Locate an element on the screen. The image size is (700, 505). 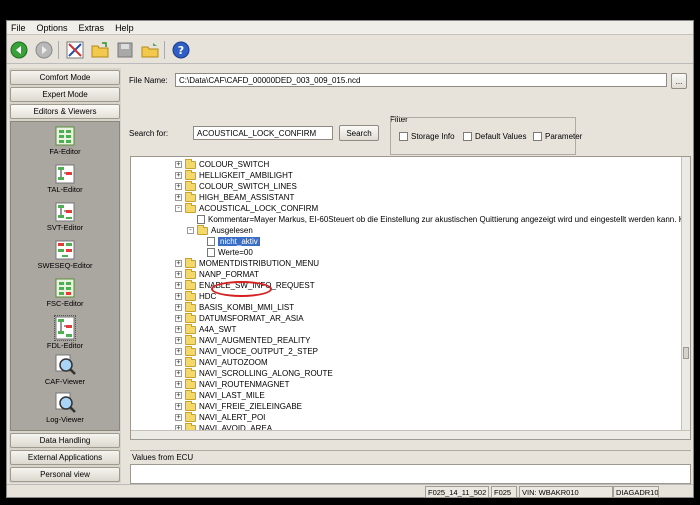
fsc-editor-tool: FSC-Editor is located at coordinates (65, 296).